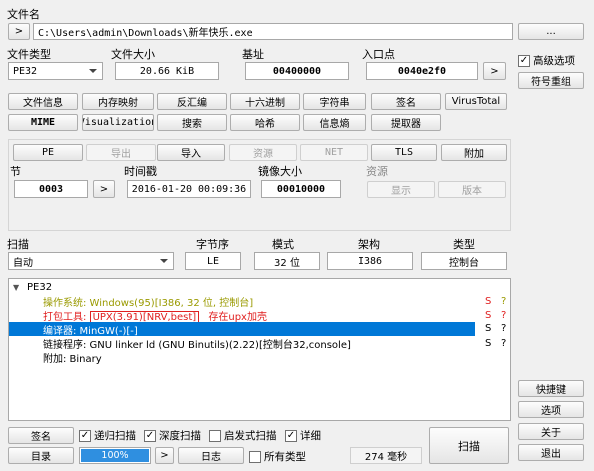 Image resolution: width=594 pixels, height=471 pixels. I want to click on advanced-options-checkbox: ✓ 高级选项, so click(546, 60).